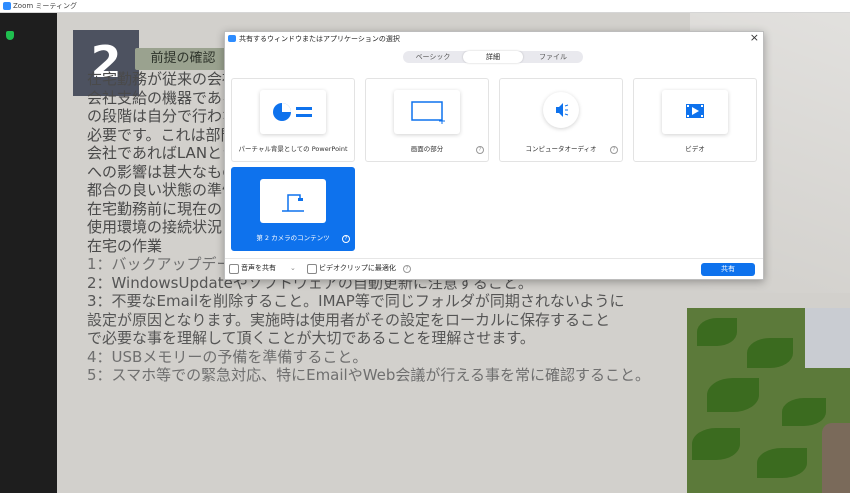 The image size is (850, 493). What do you see at coordinates (553, 57) in the screenshot?
I see `tab-files: ファイル` at bounding box center [553, 57].